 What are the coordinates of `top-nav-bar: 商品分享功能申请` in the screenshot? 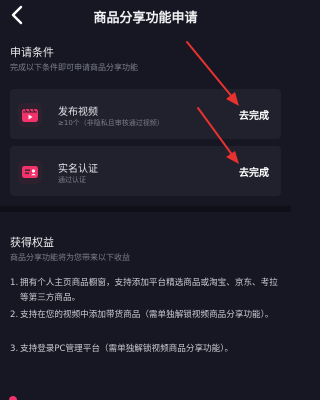 It's located at (145, 17).